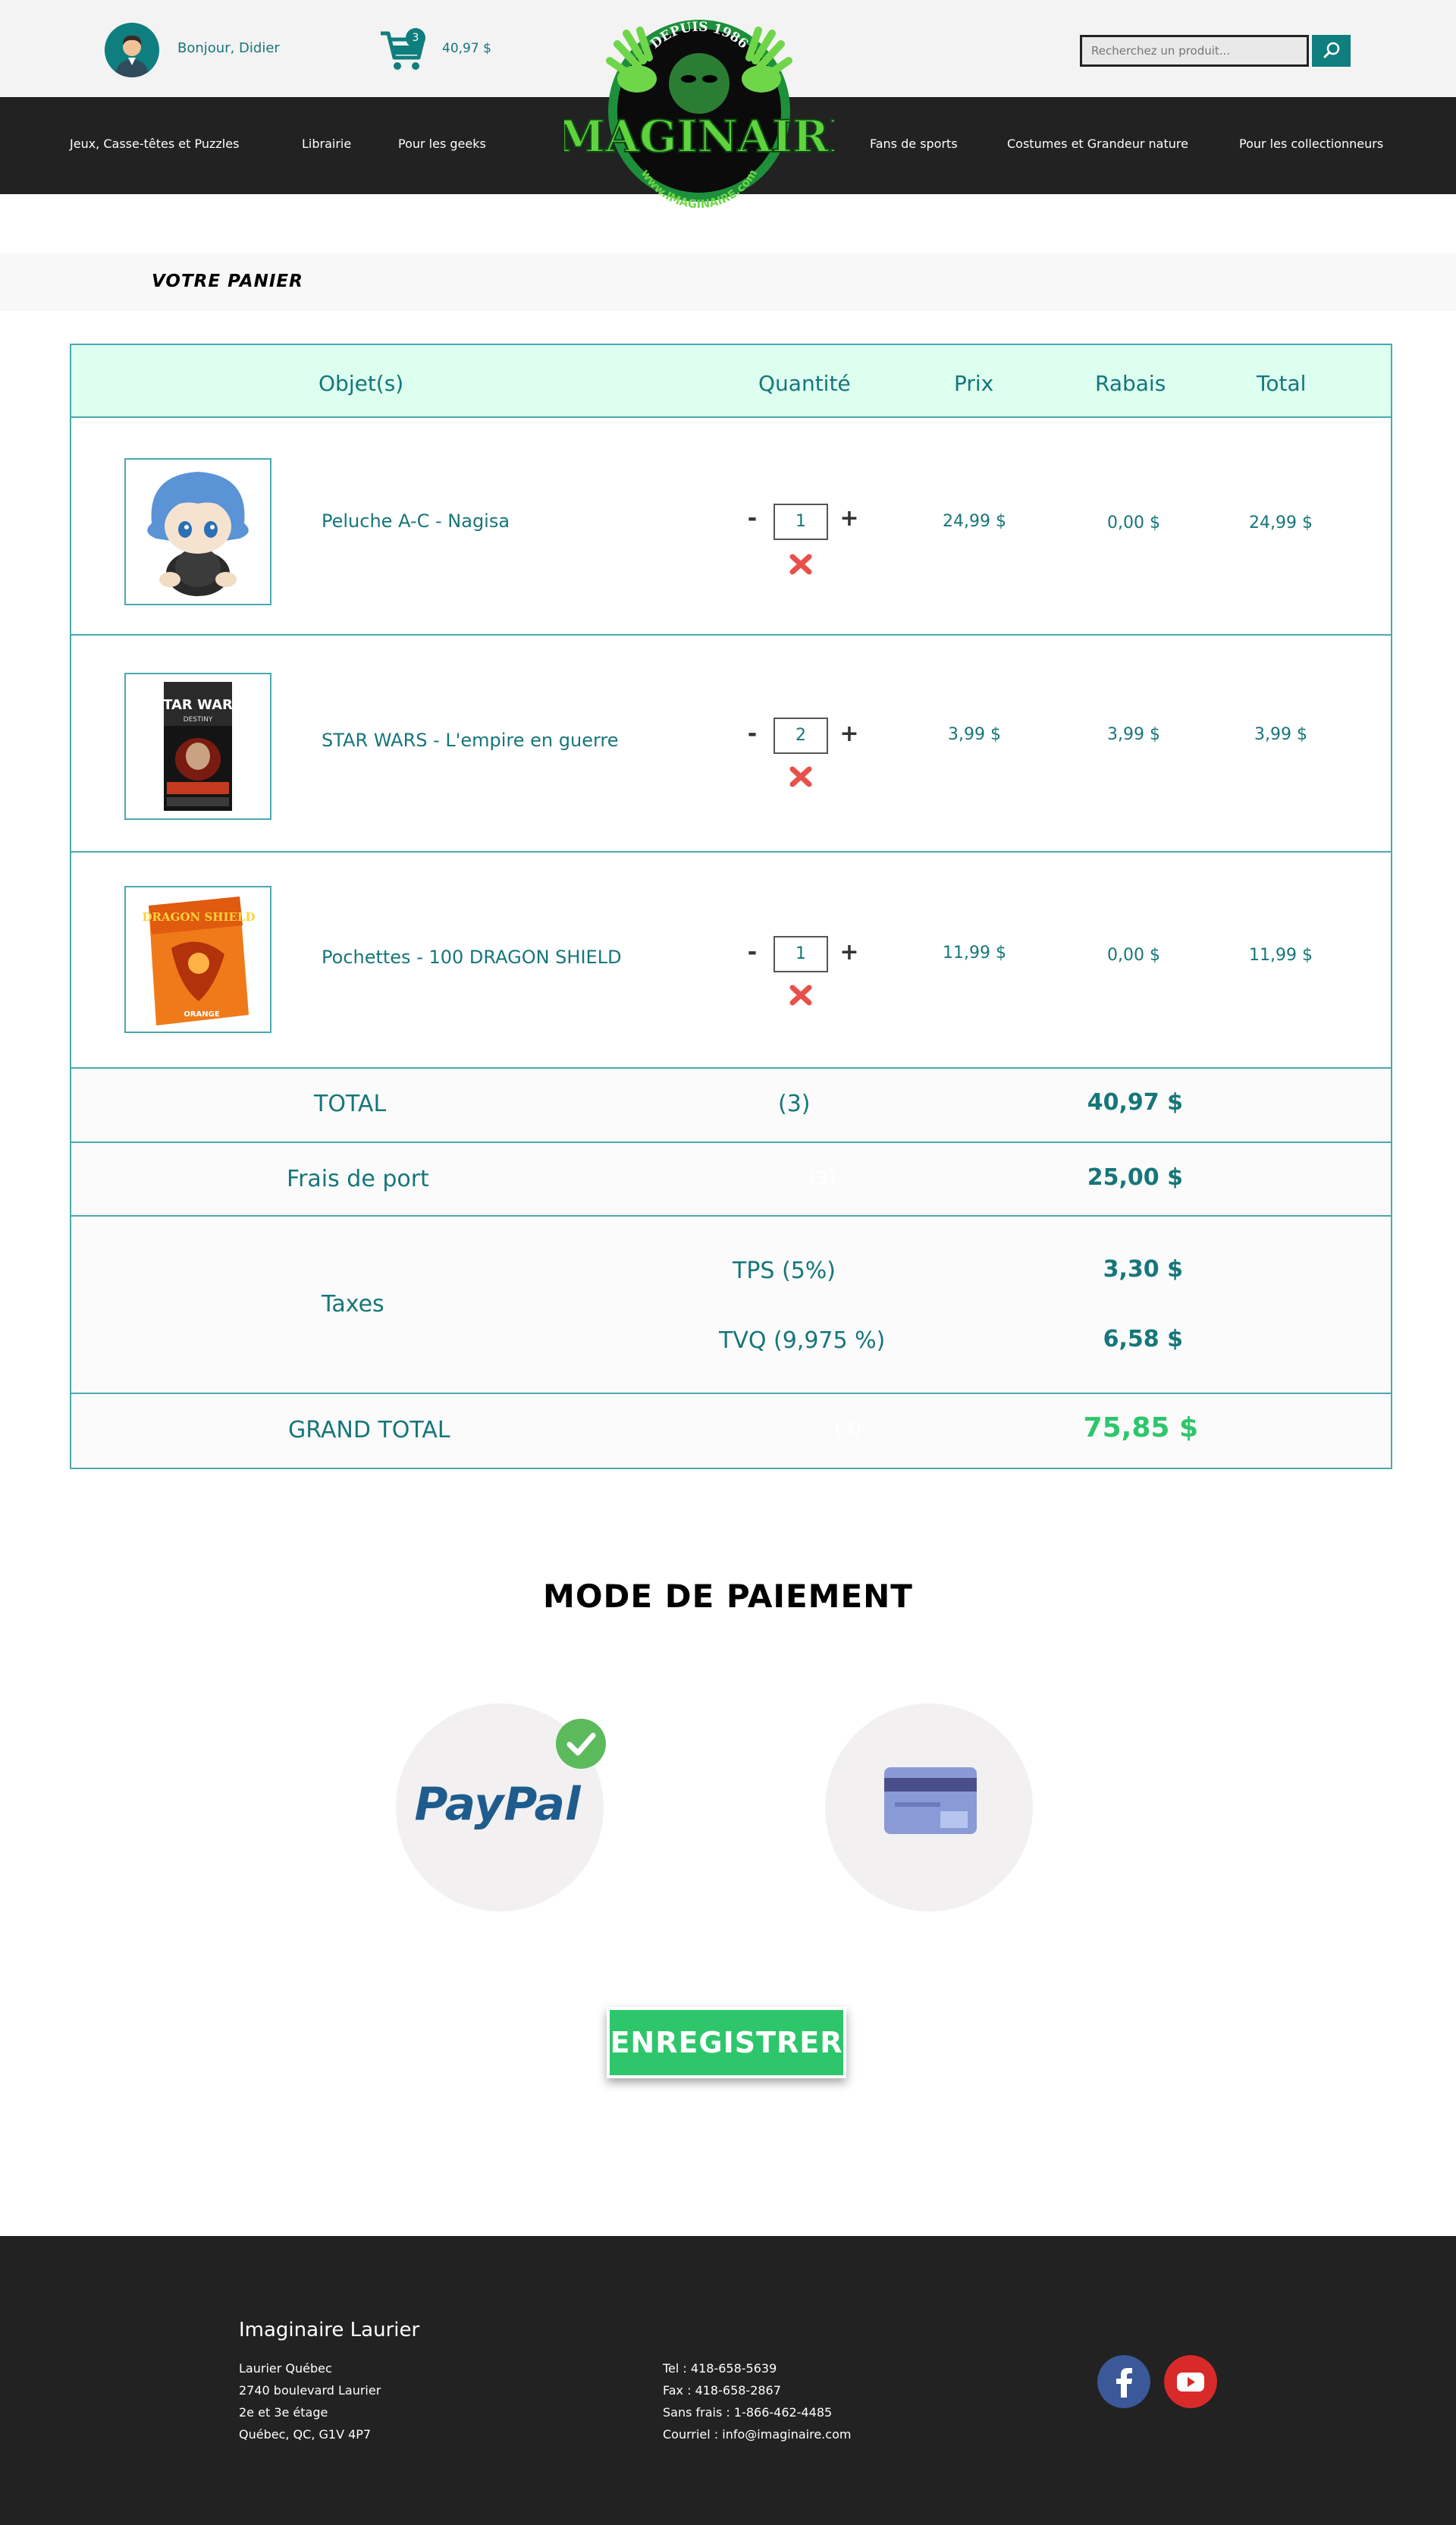  Describe the element at coordinates (329, 2330) in the screenshot. I see `footer-store-title: Imaginaire Laurier` at that location.